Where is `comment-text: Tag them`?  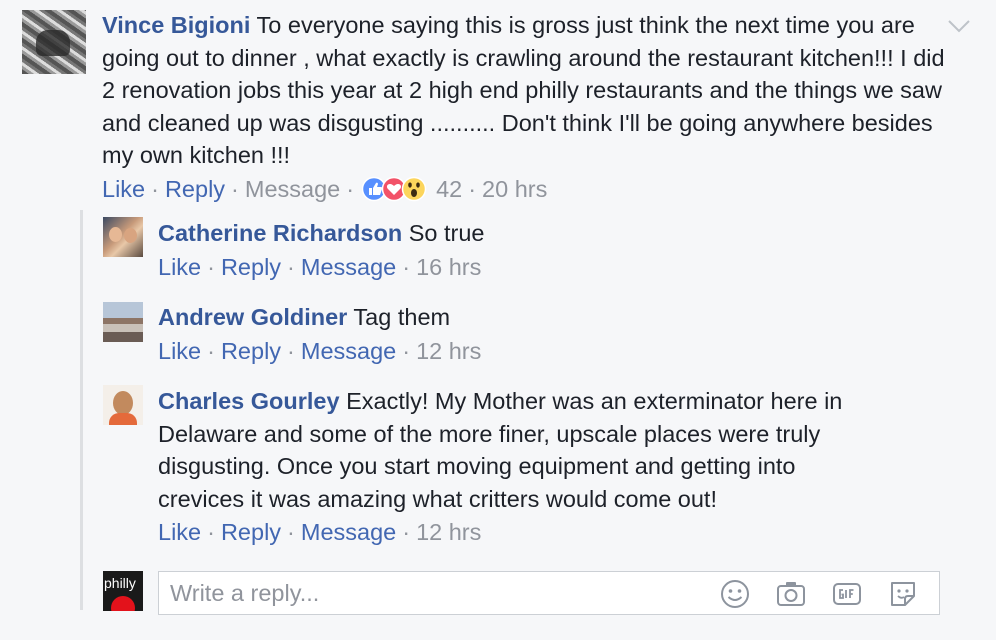
comment-text: Tag them is located at coordinates (399, 317).